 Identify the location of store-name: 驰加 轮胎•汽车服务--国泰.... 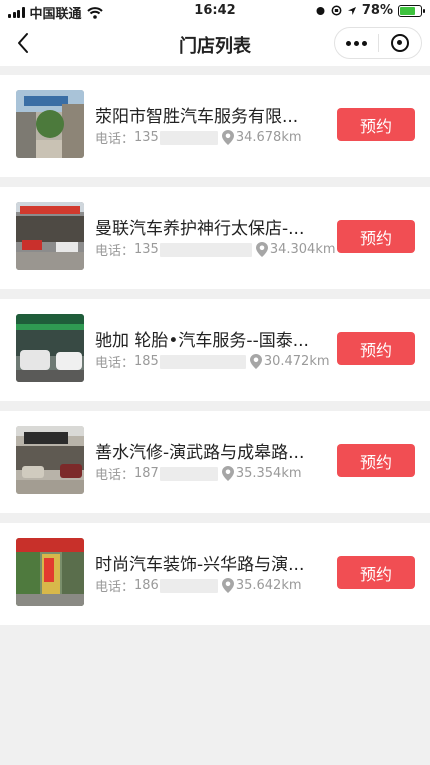
(202, 341).